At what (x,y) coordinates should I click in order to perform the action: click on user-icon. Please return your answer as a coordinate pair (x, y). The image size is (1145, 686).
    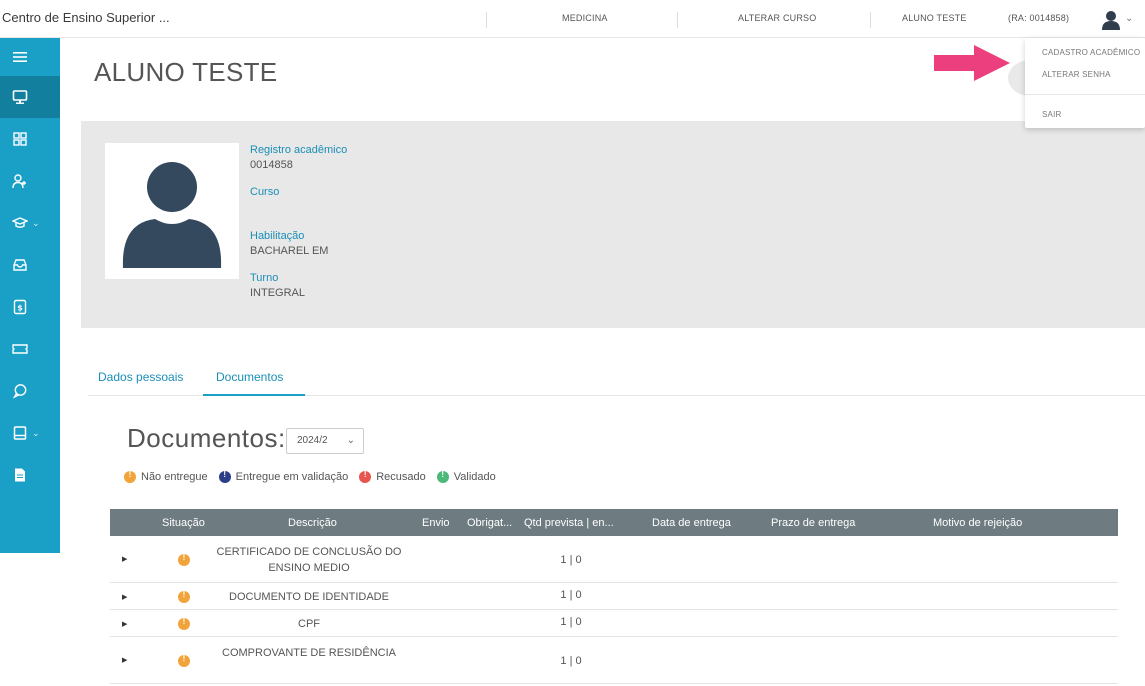
    Looking at the image, I should click on (1111, 20).